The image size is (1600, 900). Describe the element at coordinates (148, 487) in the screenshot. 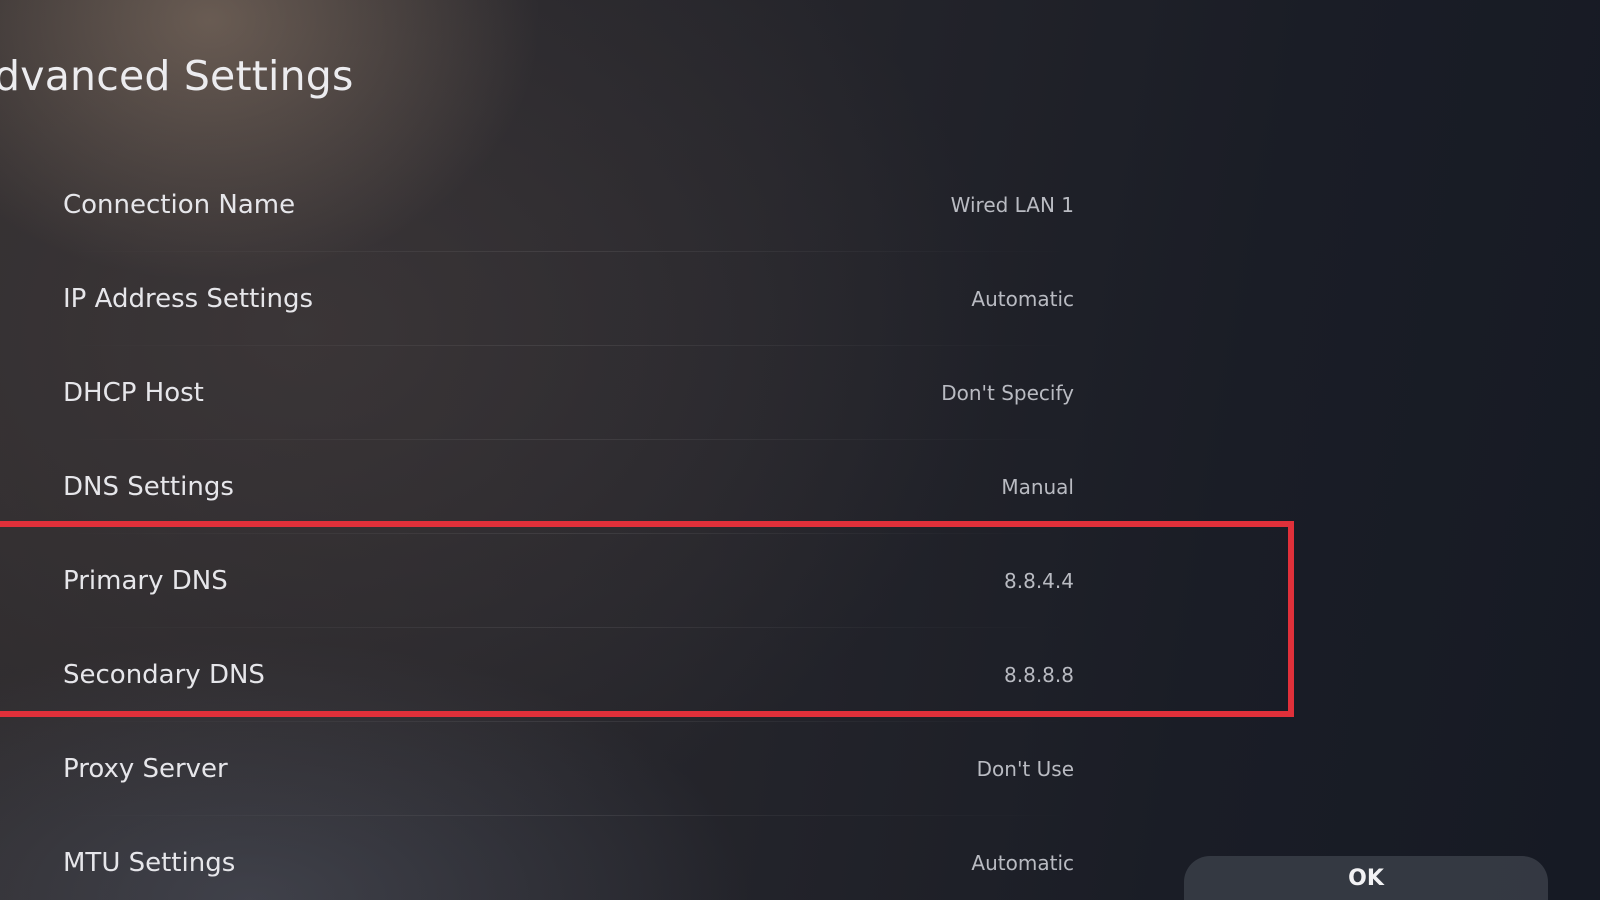

I see `setting-label: DNS Settings` at that location.